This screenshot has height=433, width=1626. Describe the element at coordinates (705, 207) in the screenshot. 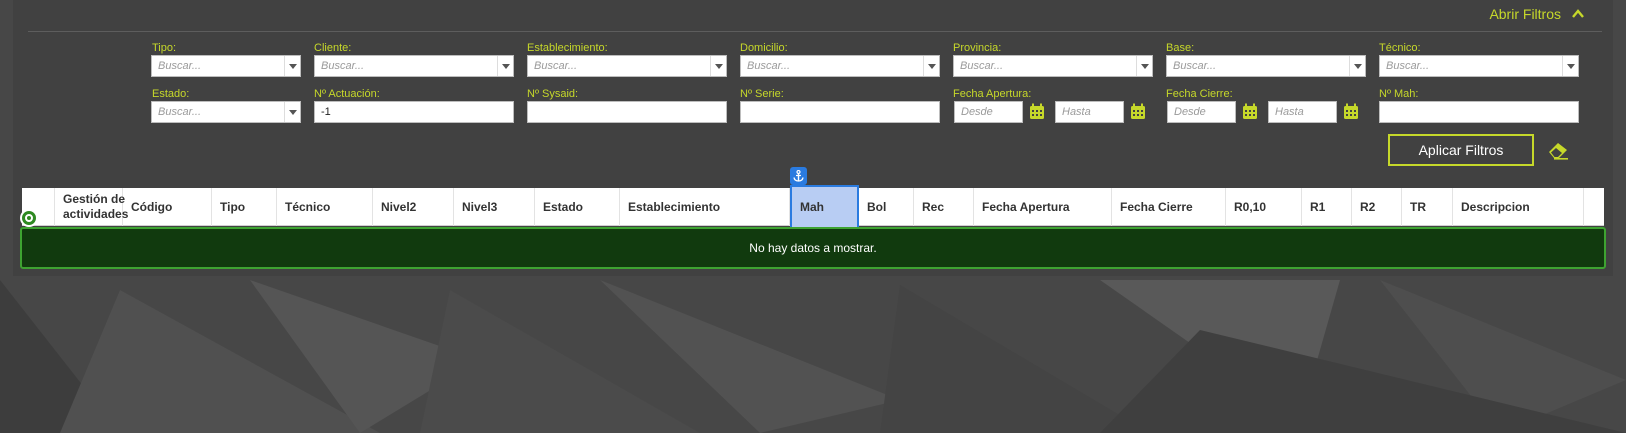

I see `column-header-establecimiento: Establecimiento` at that location.